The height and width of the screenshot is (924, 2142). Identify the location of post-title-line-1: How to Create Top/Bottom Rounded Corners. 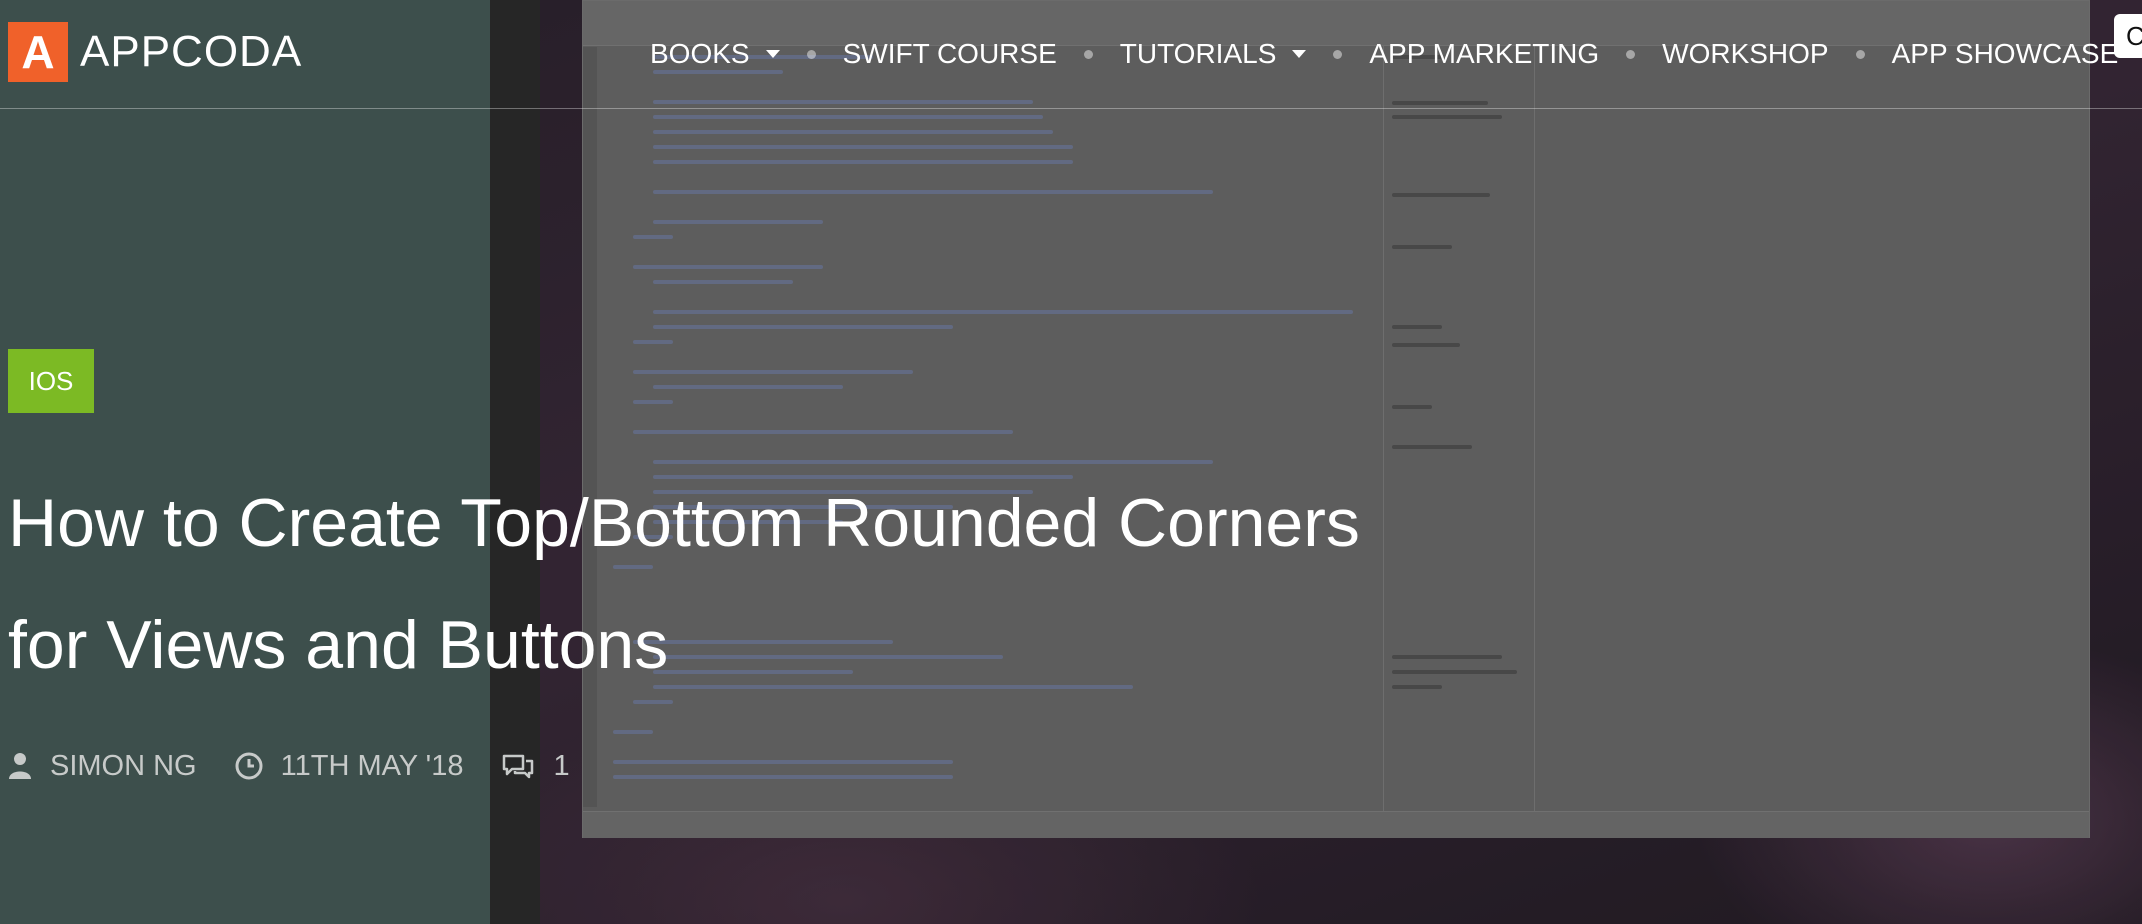
(684, 523).